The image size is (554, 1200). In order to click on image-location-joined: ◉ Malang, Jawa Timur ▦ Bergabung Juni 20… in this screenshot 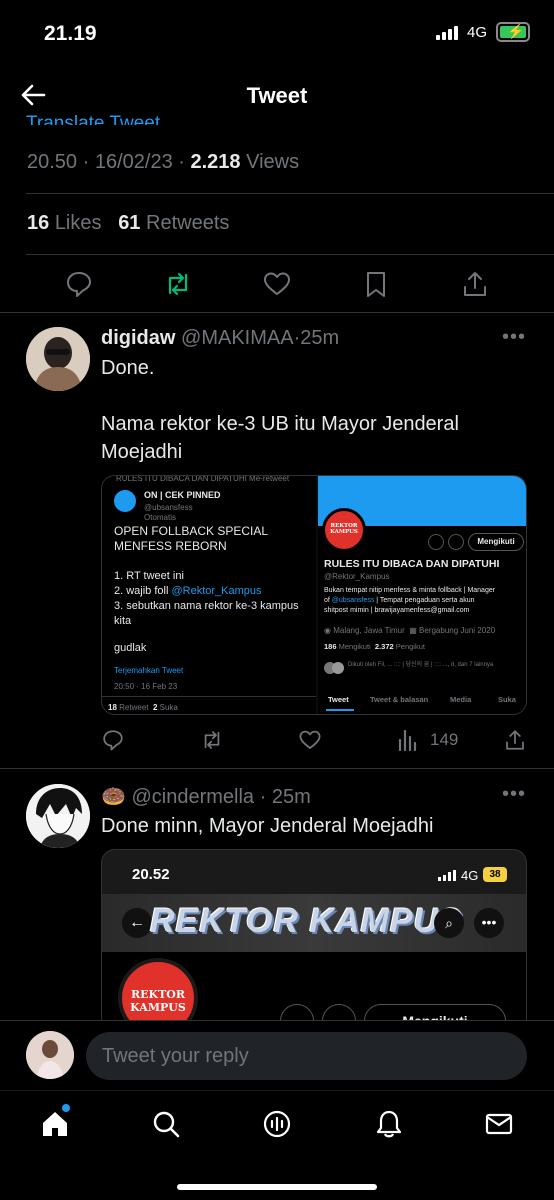, I will do `click(410, 630)`.